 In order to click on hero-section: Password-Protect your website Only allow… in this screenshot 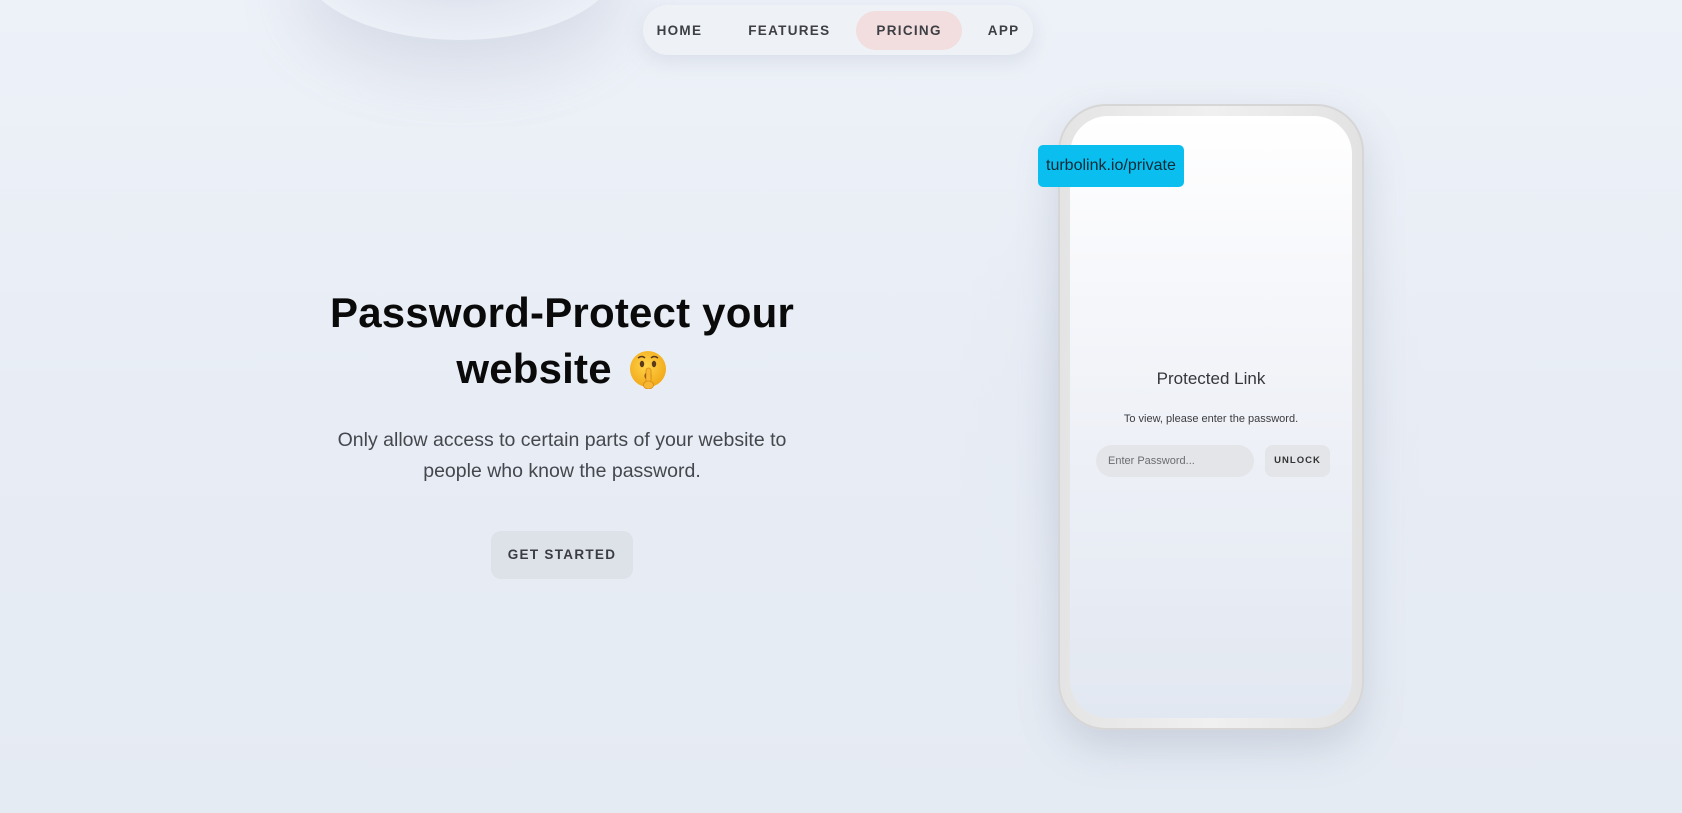, I will do `click(562, 432)`.